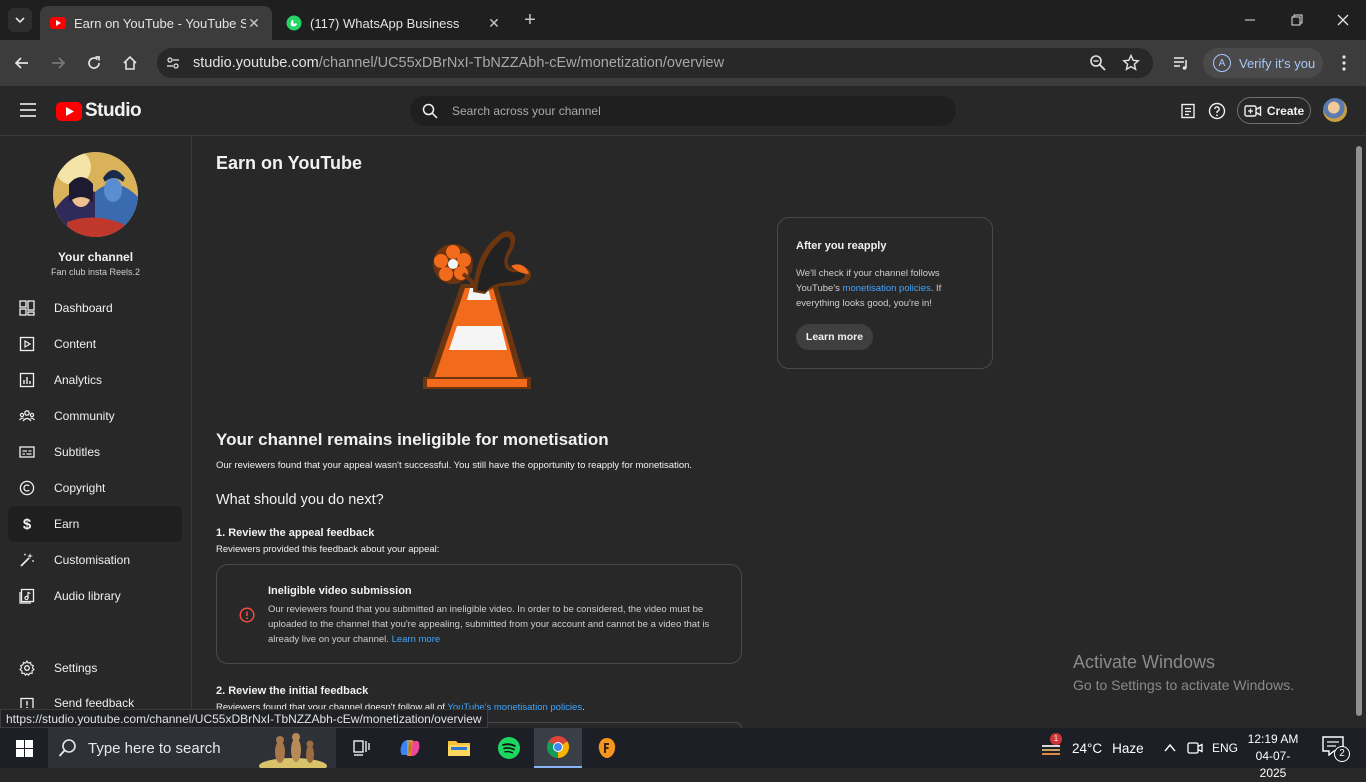 The width and height of the screenshot is (1366, 782). Describe the element at coordinates (58, 23) in the screenshot. I see `youtube-studio-favicon-icon` at that location.